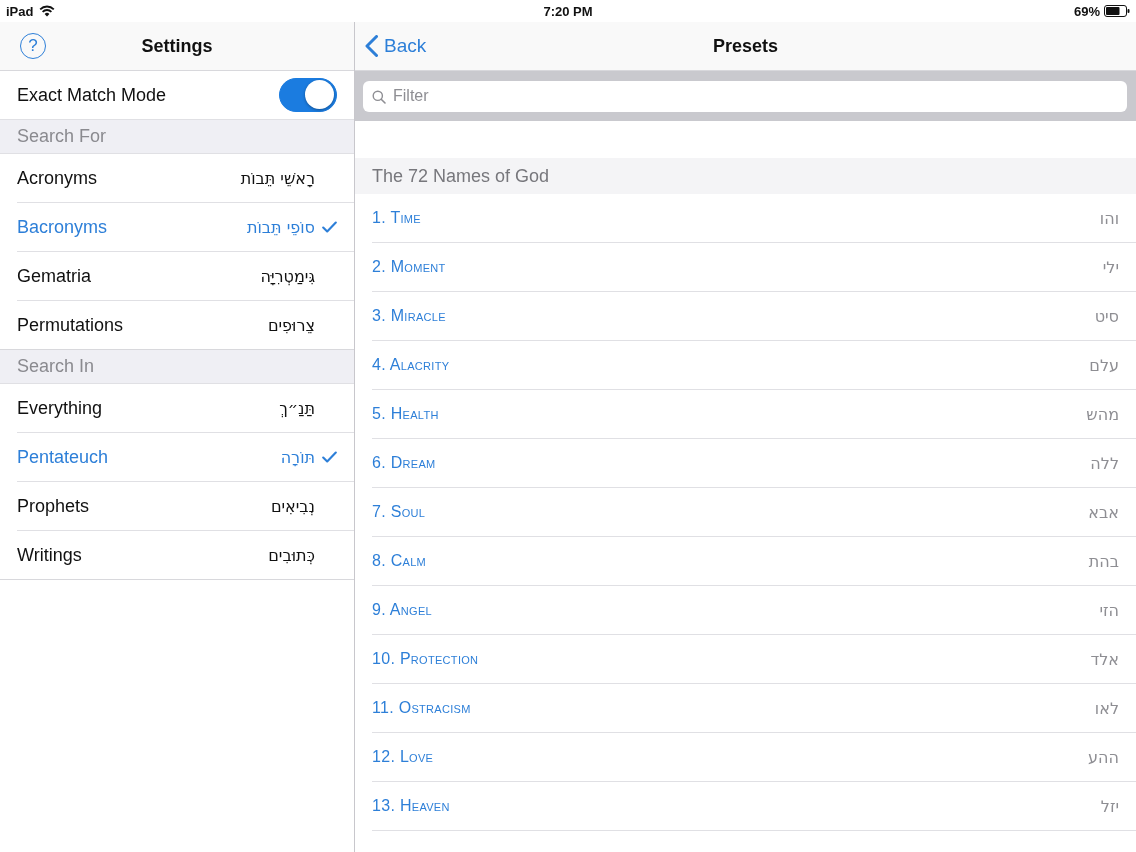 Image resolution: width=1136 pixels, height=852 pixels. What do you see at coordinates (421, 708) in the screenshot?
I see `preset-name: 11. Ostracism` at bounding box center [421, 708].